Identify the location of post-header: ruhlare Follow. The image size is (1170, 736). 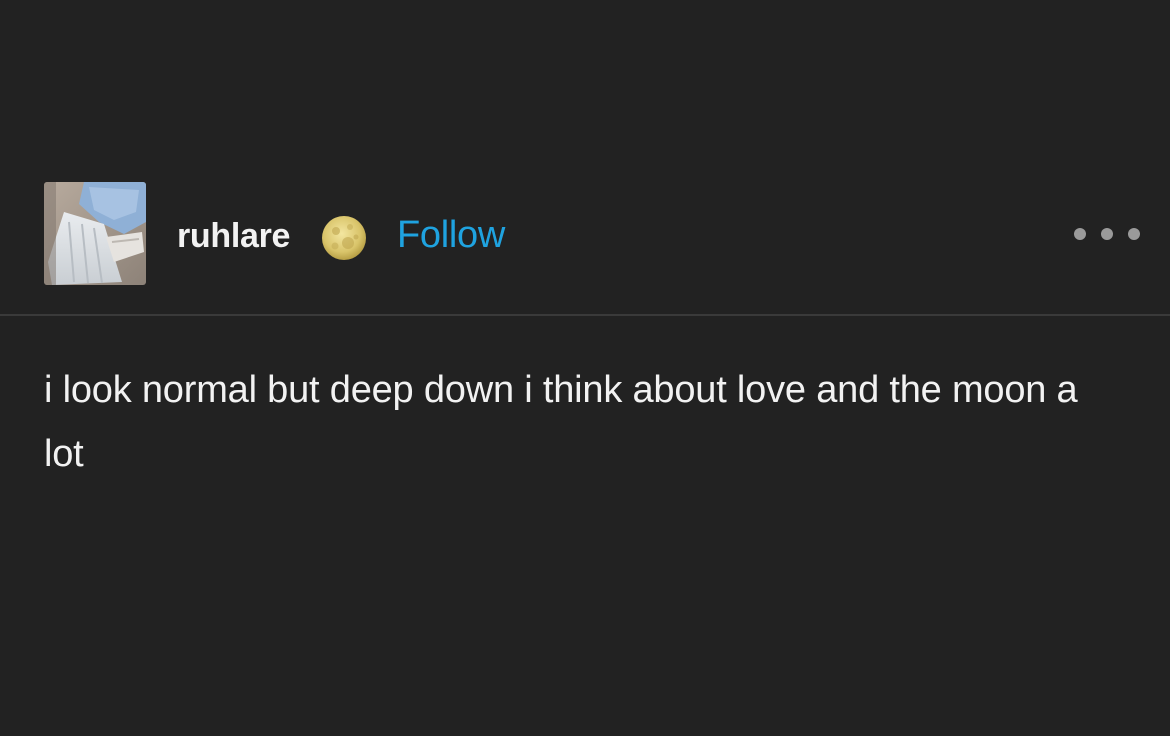
(585, 234).